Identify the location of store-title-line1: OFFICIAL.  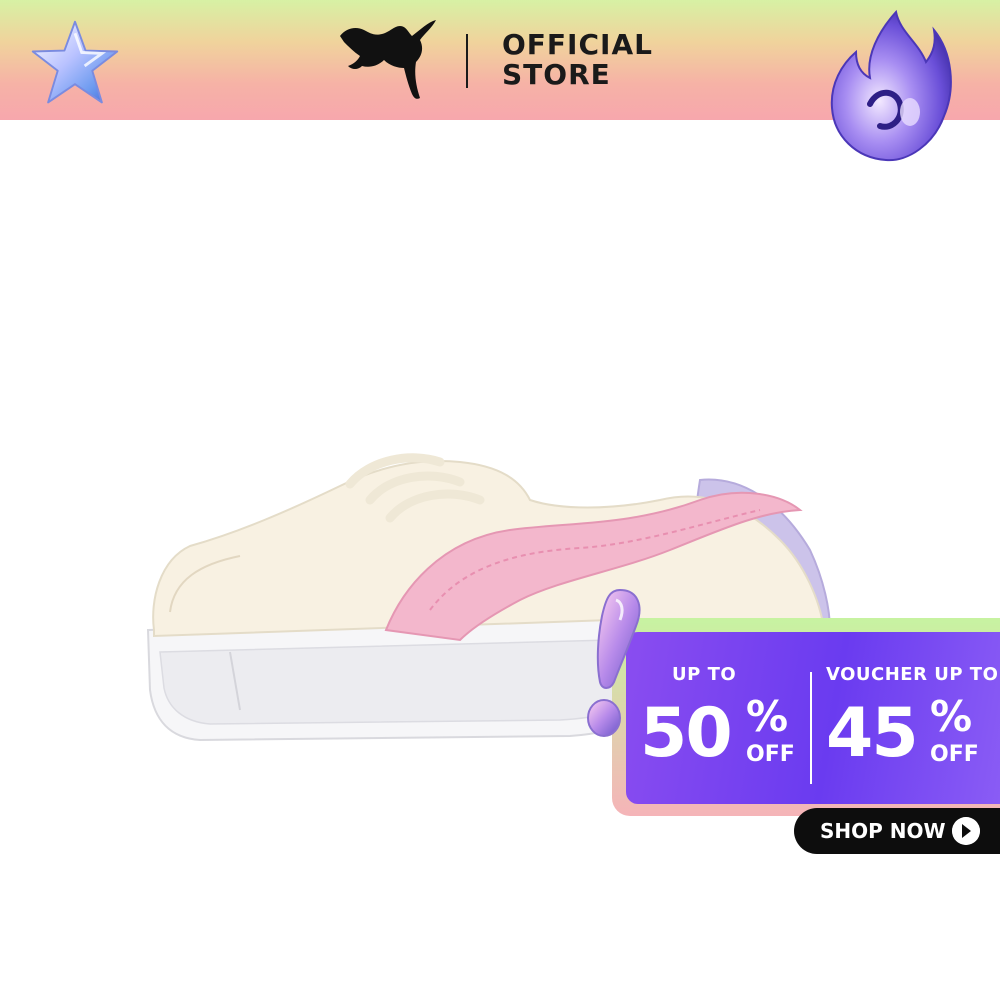
(577, 44).